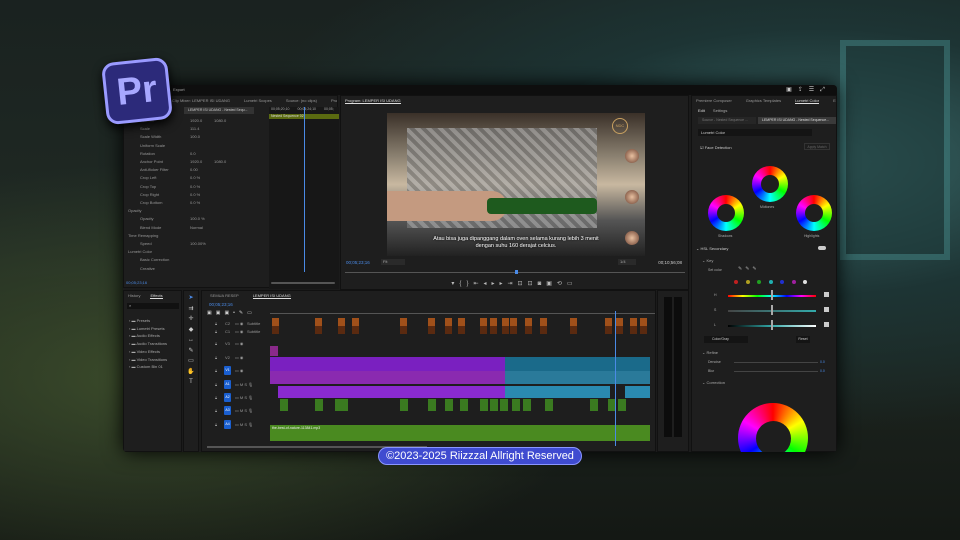 The image size is (960, 540). What do you see at coordinates (194, 169) in the screenshot?
I see `property-value: 0.00` at bounding box center [194, 169].